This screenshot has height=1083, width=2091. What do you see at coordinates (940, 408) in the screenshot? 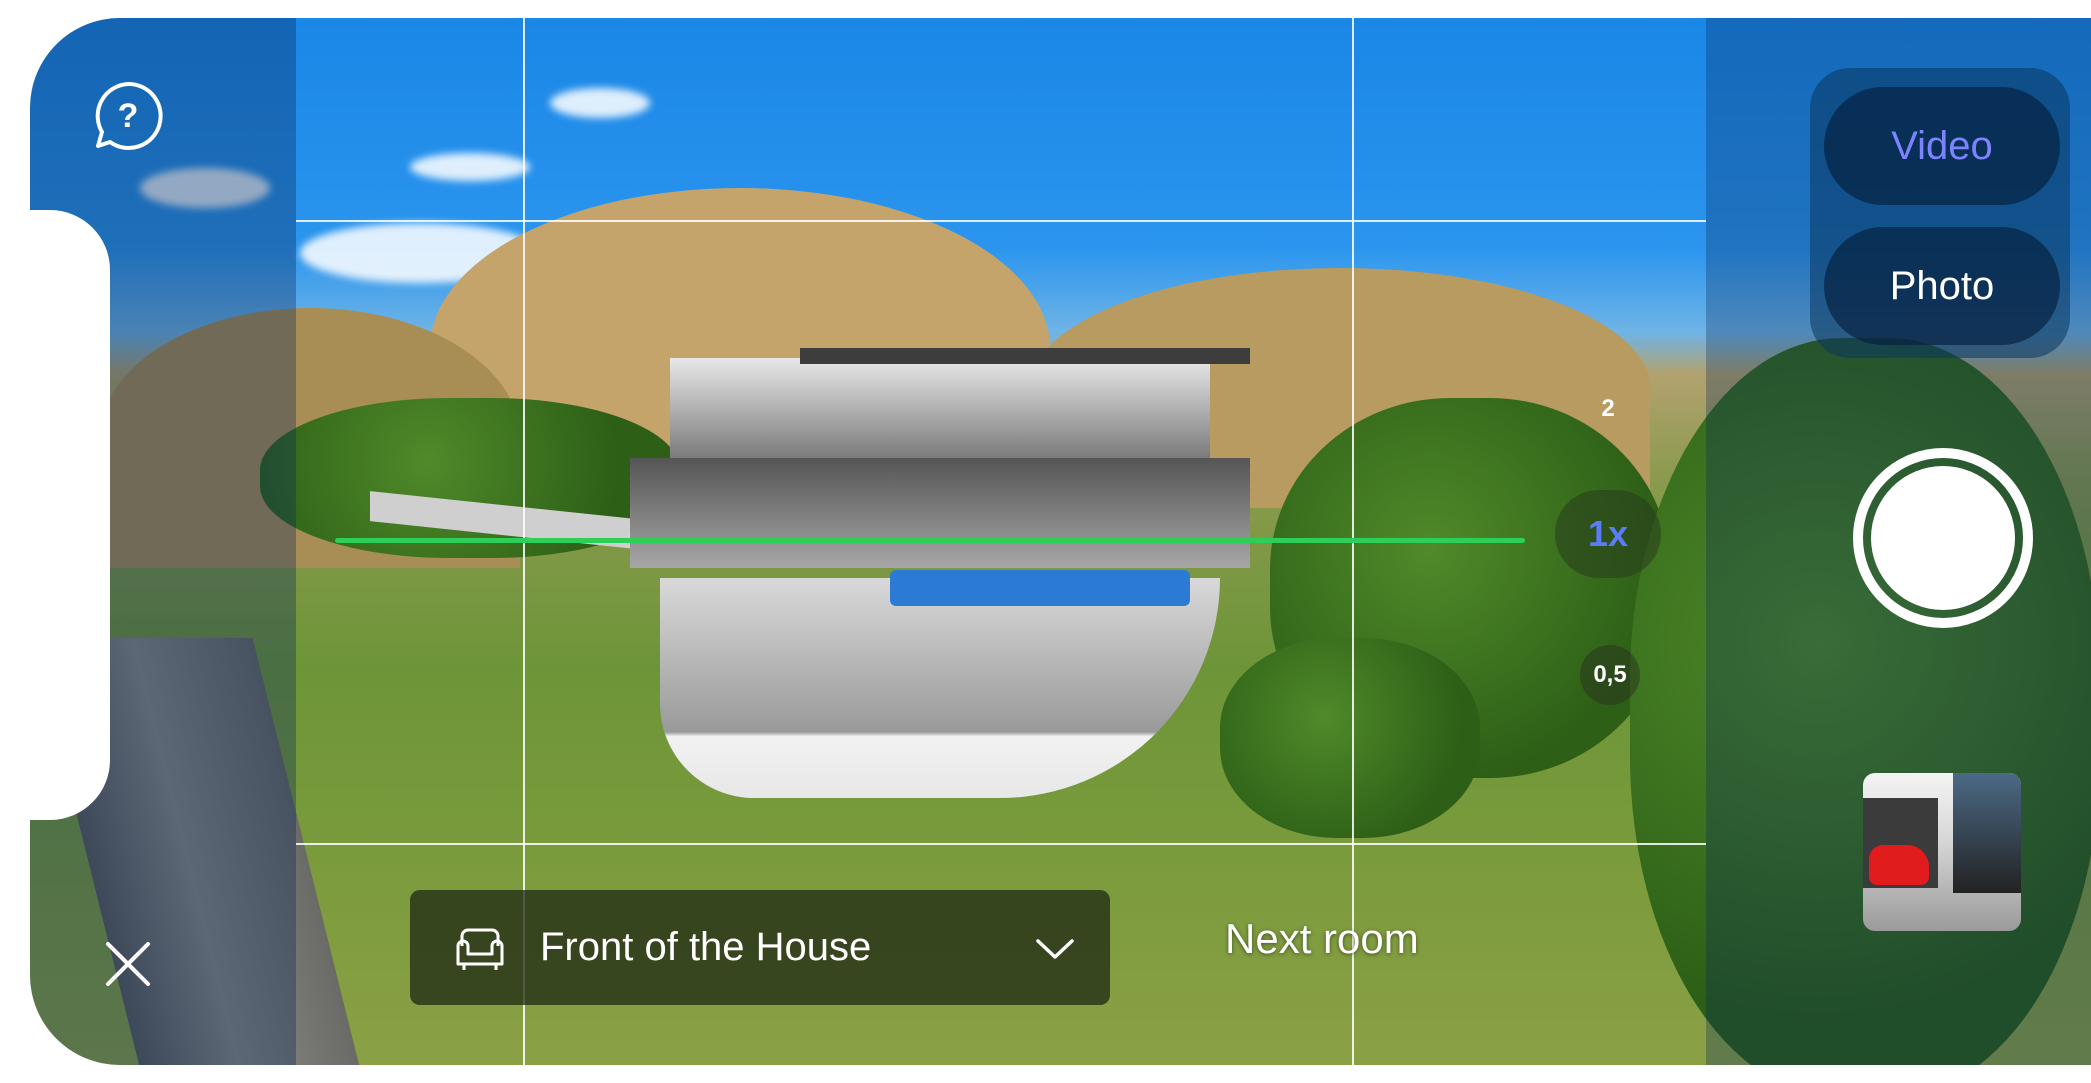
I see `house-upper-level` at bounding box center [940, 408].